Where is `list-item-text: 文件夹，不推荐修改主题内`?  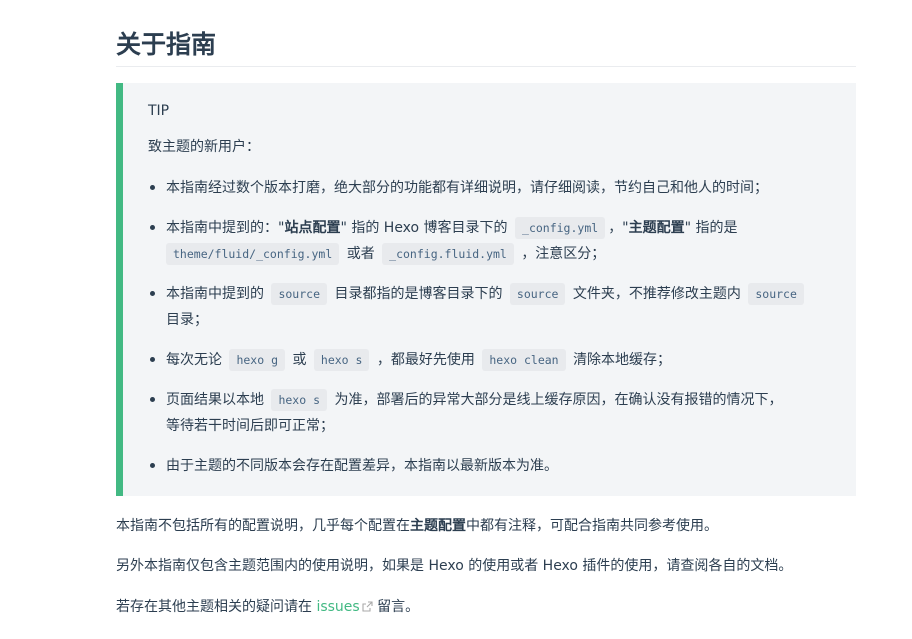 list-item-text: 文件夹，不推荐修改主题内 is located at coordinates (656, 294).